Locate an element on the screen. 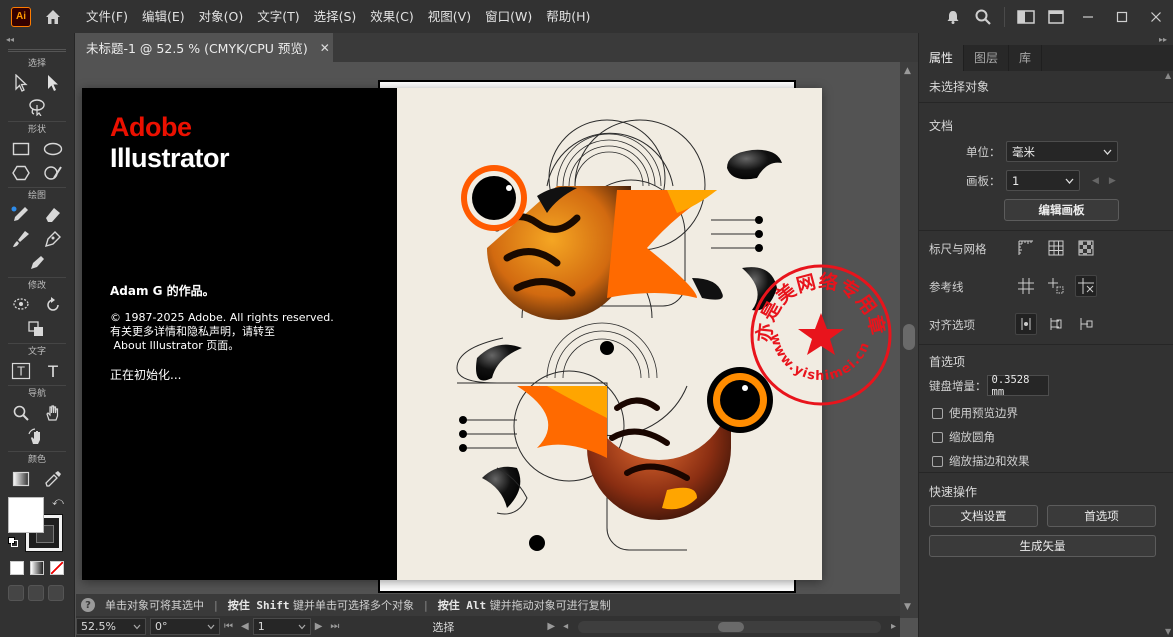 This screenshot has width=1173, height=637. document-tab: 未标题-1 @ 52.5 % (CMYK/CPU 预览) ✕ is located at coordinates (204, 47).